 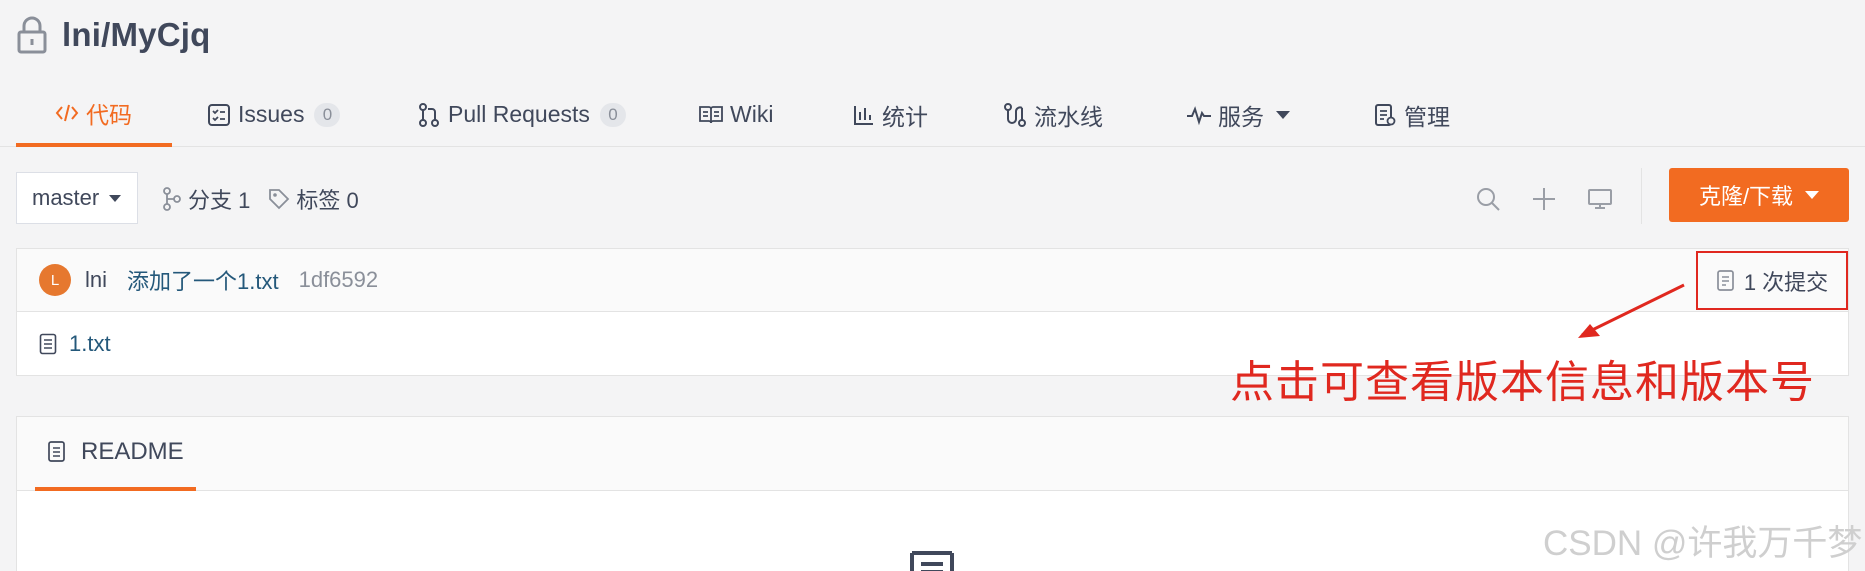 What do you see at coordinates (1746, 196) in the screenshot?
I see `clone-download-label: 克隆/下载` at bounding box center [1746, 196].